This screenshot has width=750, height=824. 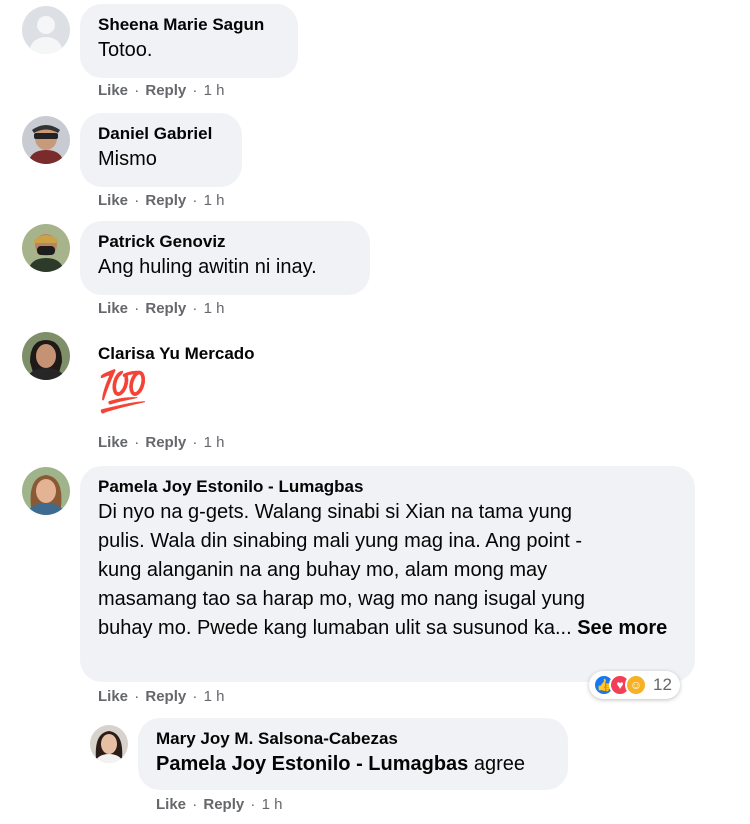 I want to click on mention-link: Pamela Joy Estonilo - Lumagbas, so click(x=312, y=764).